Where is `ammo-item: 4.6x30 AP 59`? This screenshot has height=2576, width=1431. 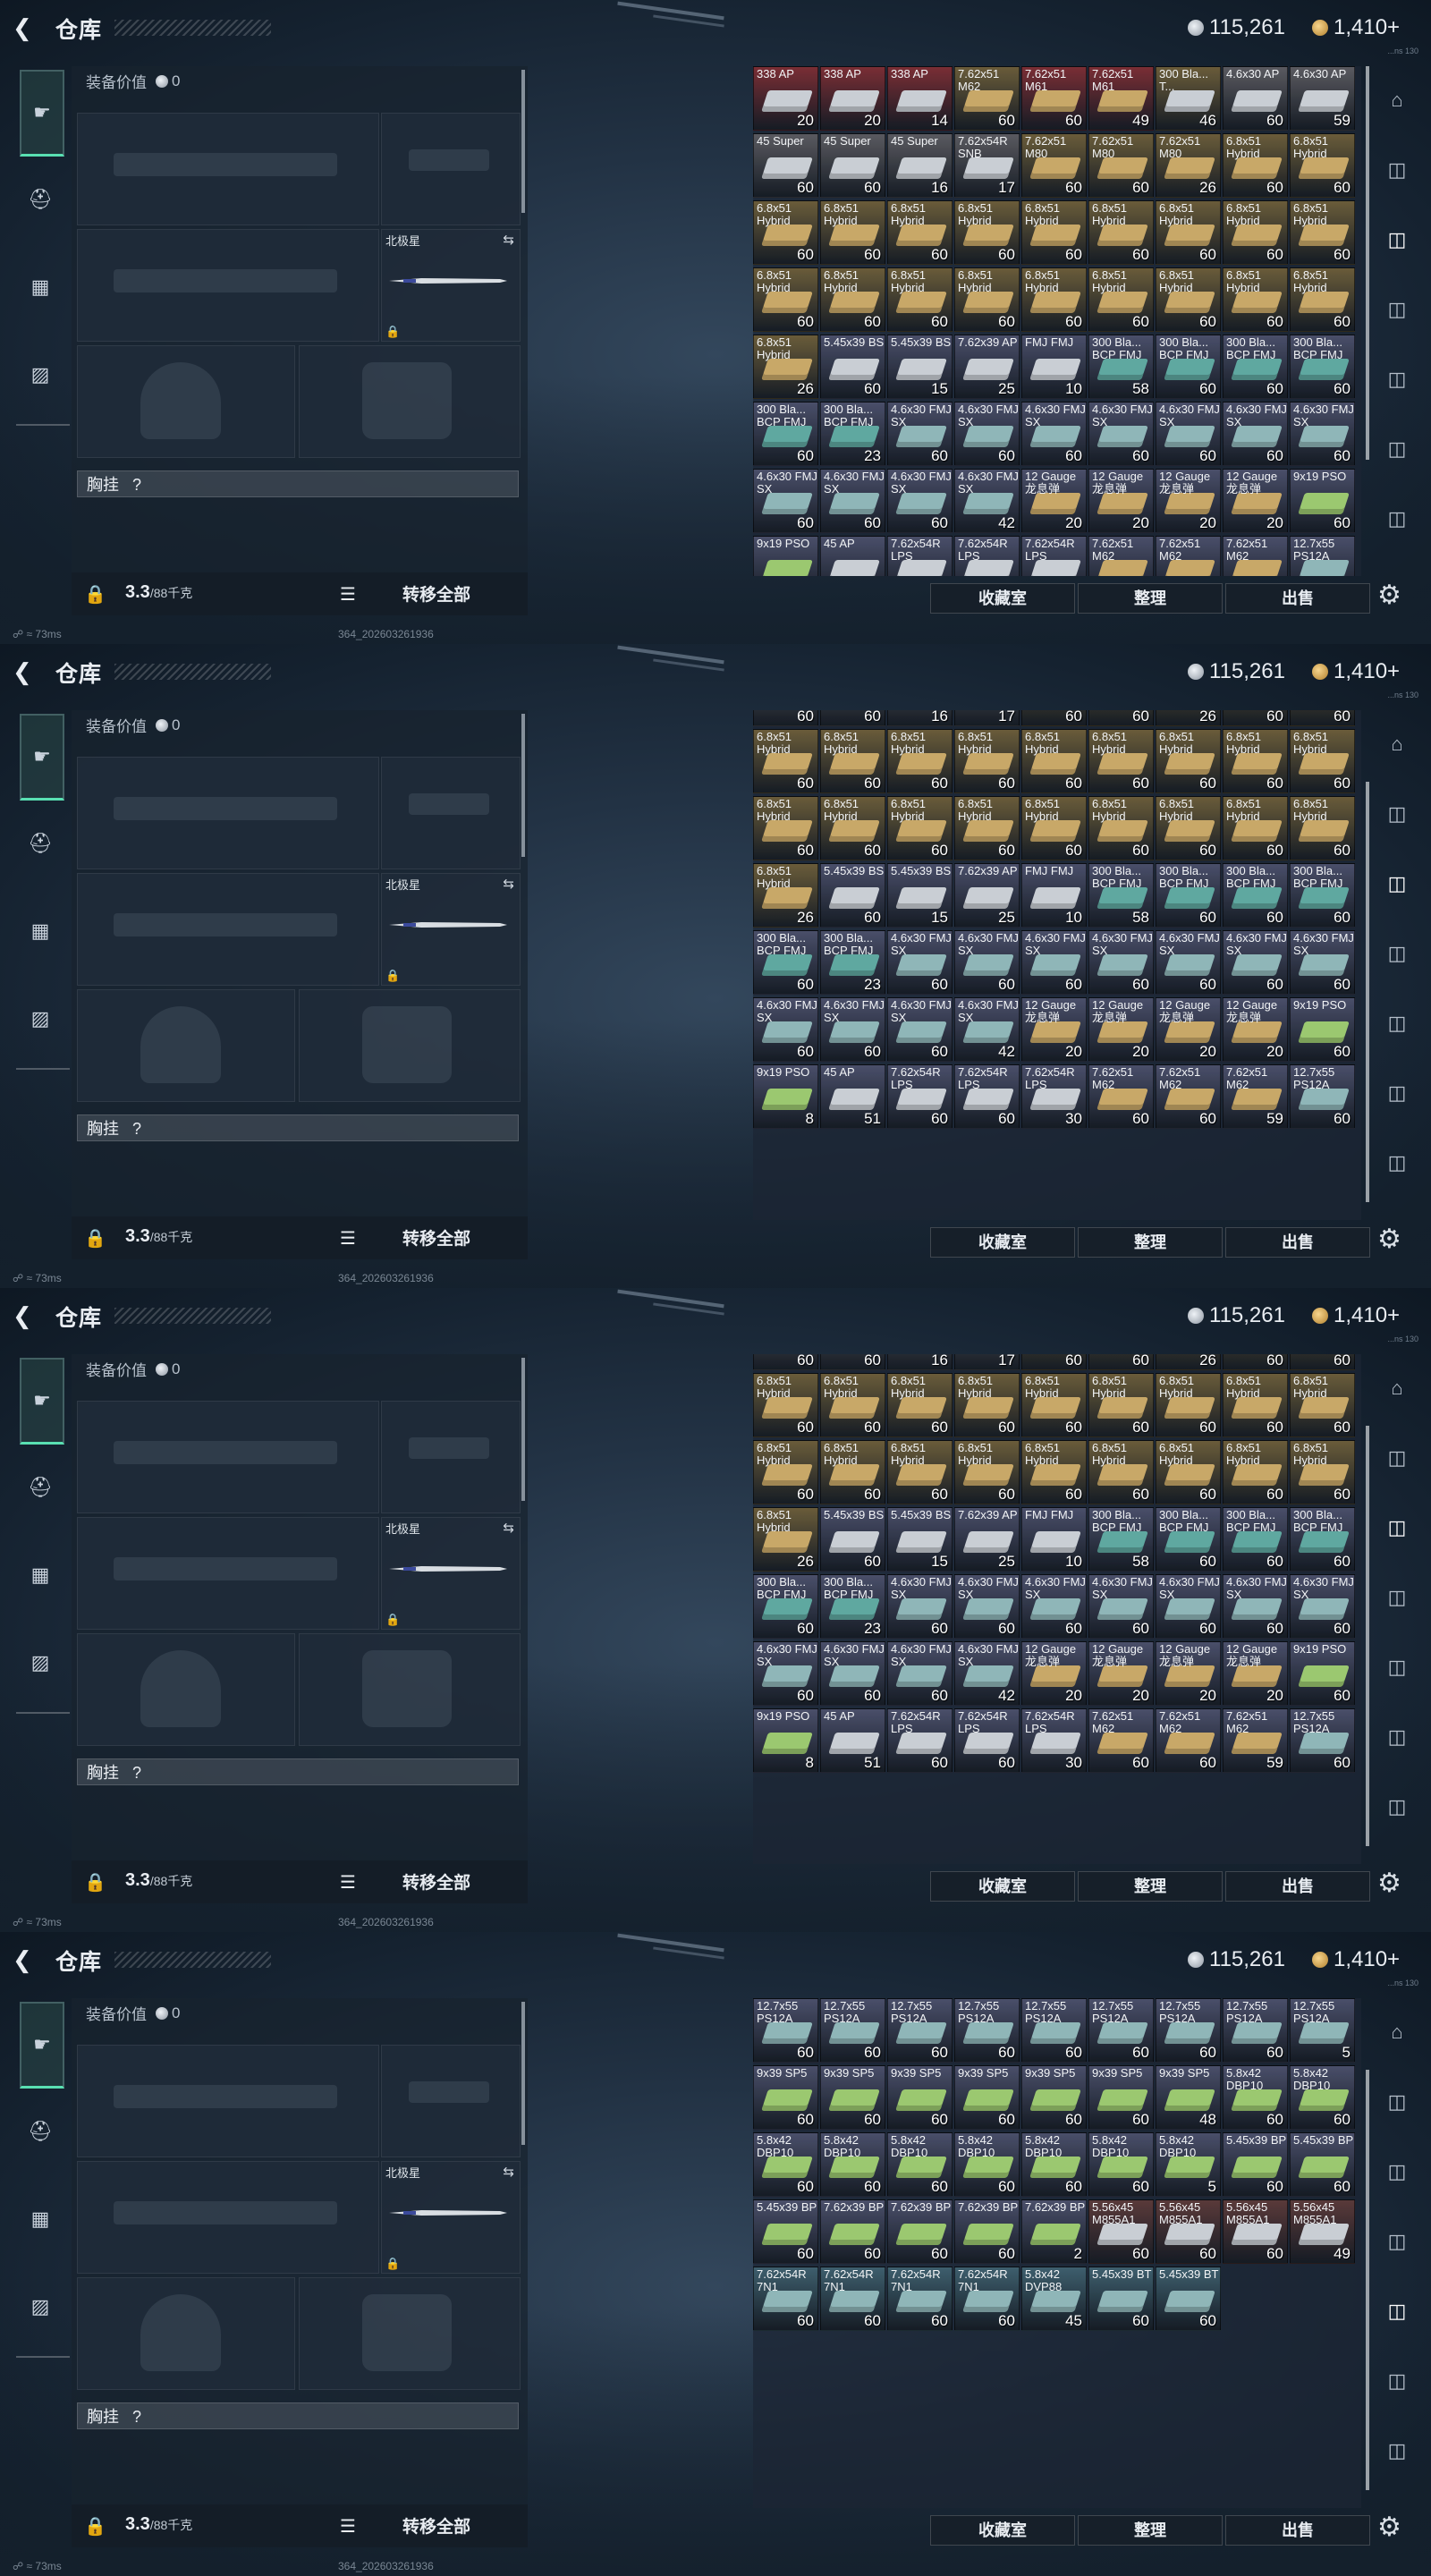
ammo-item: 4.6x30 AP 59 is located at coordinates (1322, 98).